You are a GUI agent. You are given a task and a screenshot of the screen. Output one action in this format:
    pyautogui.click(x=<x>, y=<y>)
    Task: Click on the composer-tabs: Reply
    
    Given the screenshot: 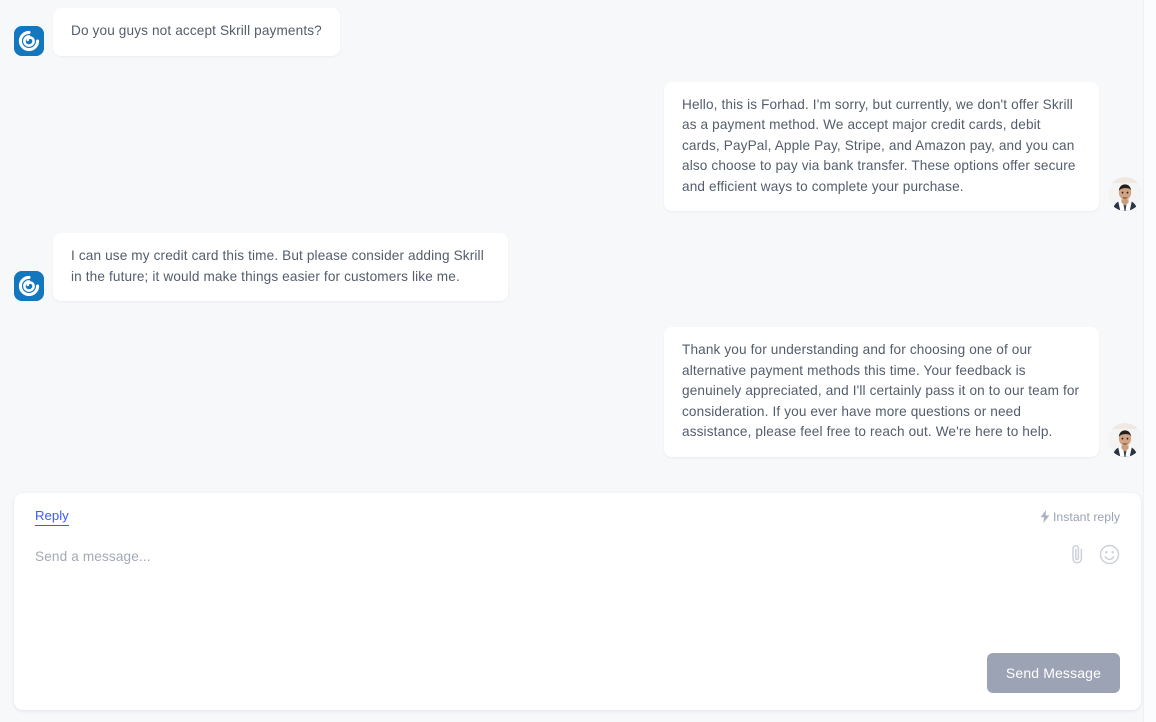 What is the action you would take?
    pyautogui.click(x=52, y=517)
    